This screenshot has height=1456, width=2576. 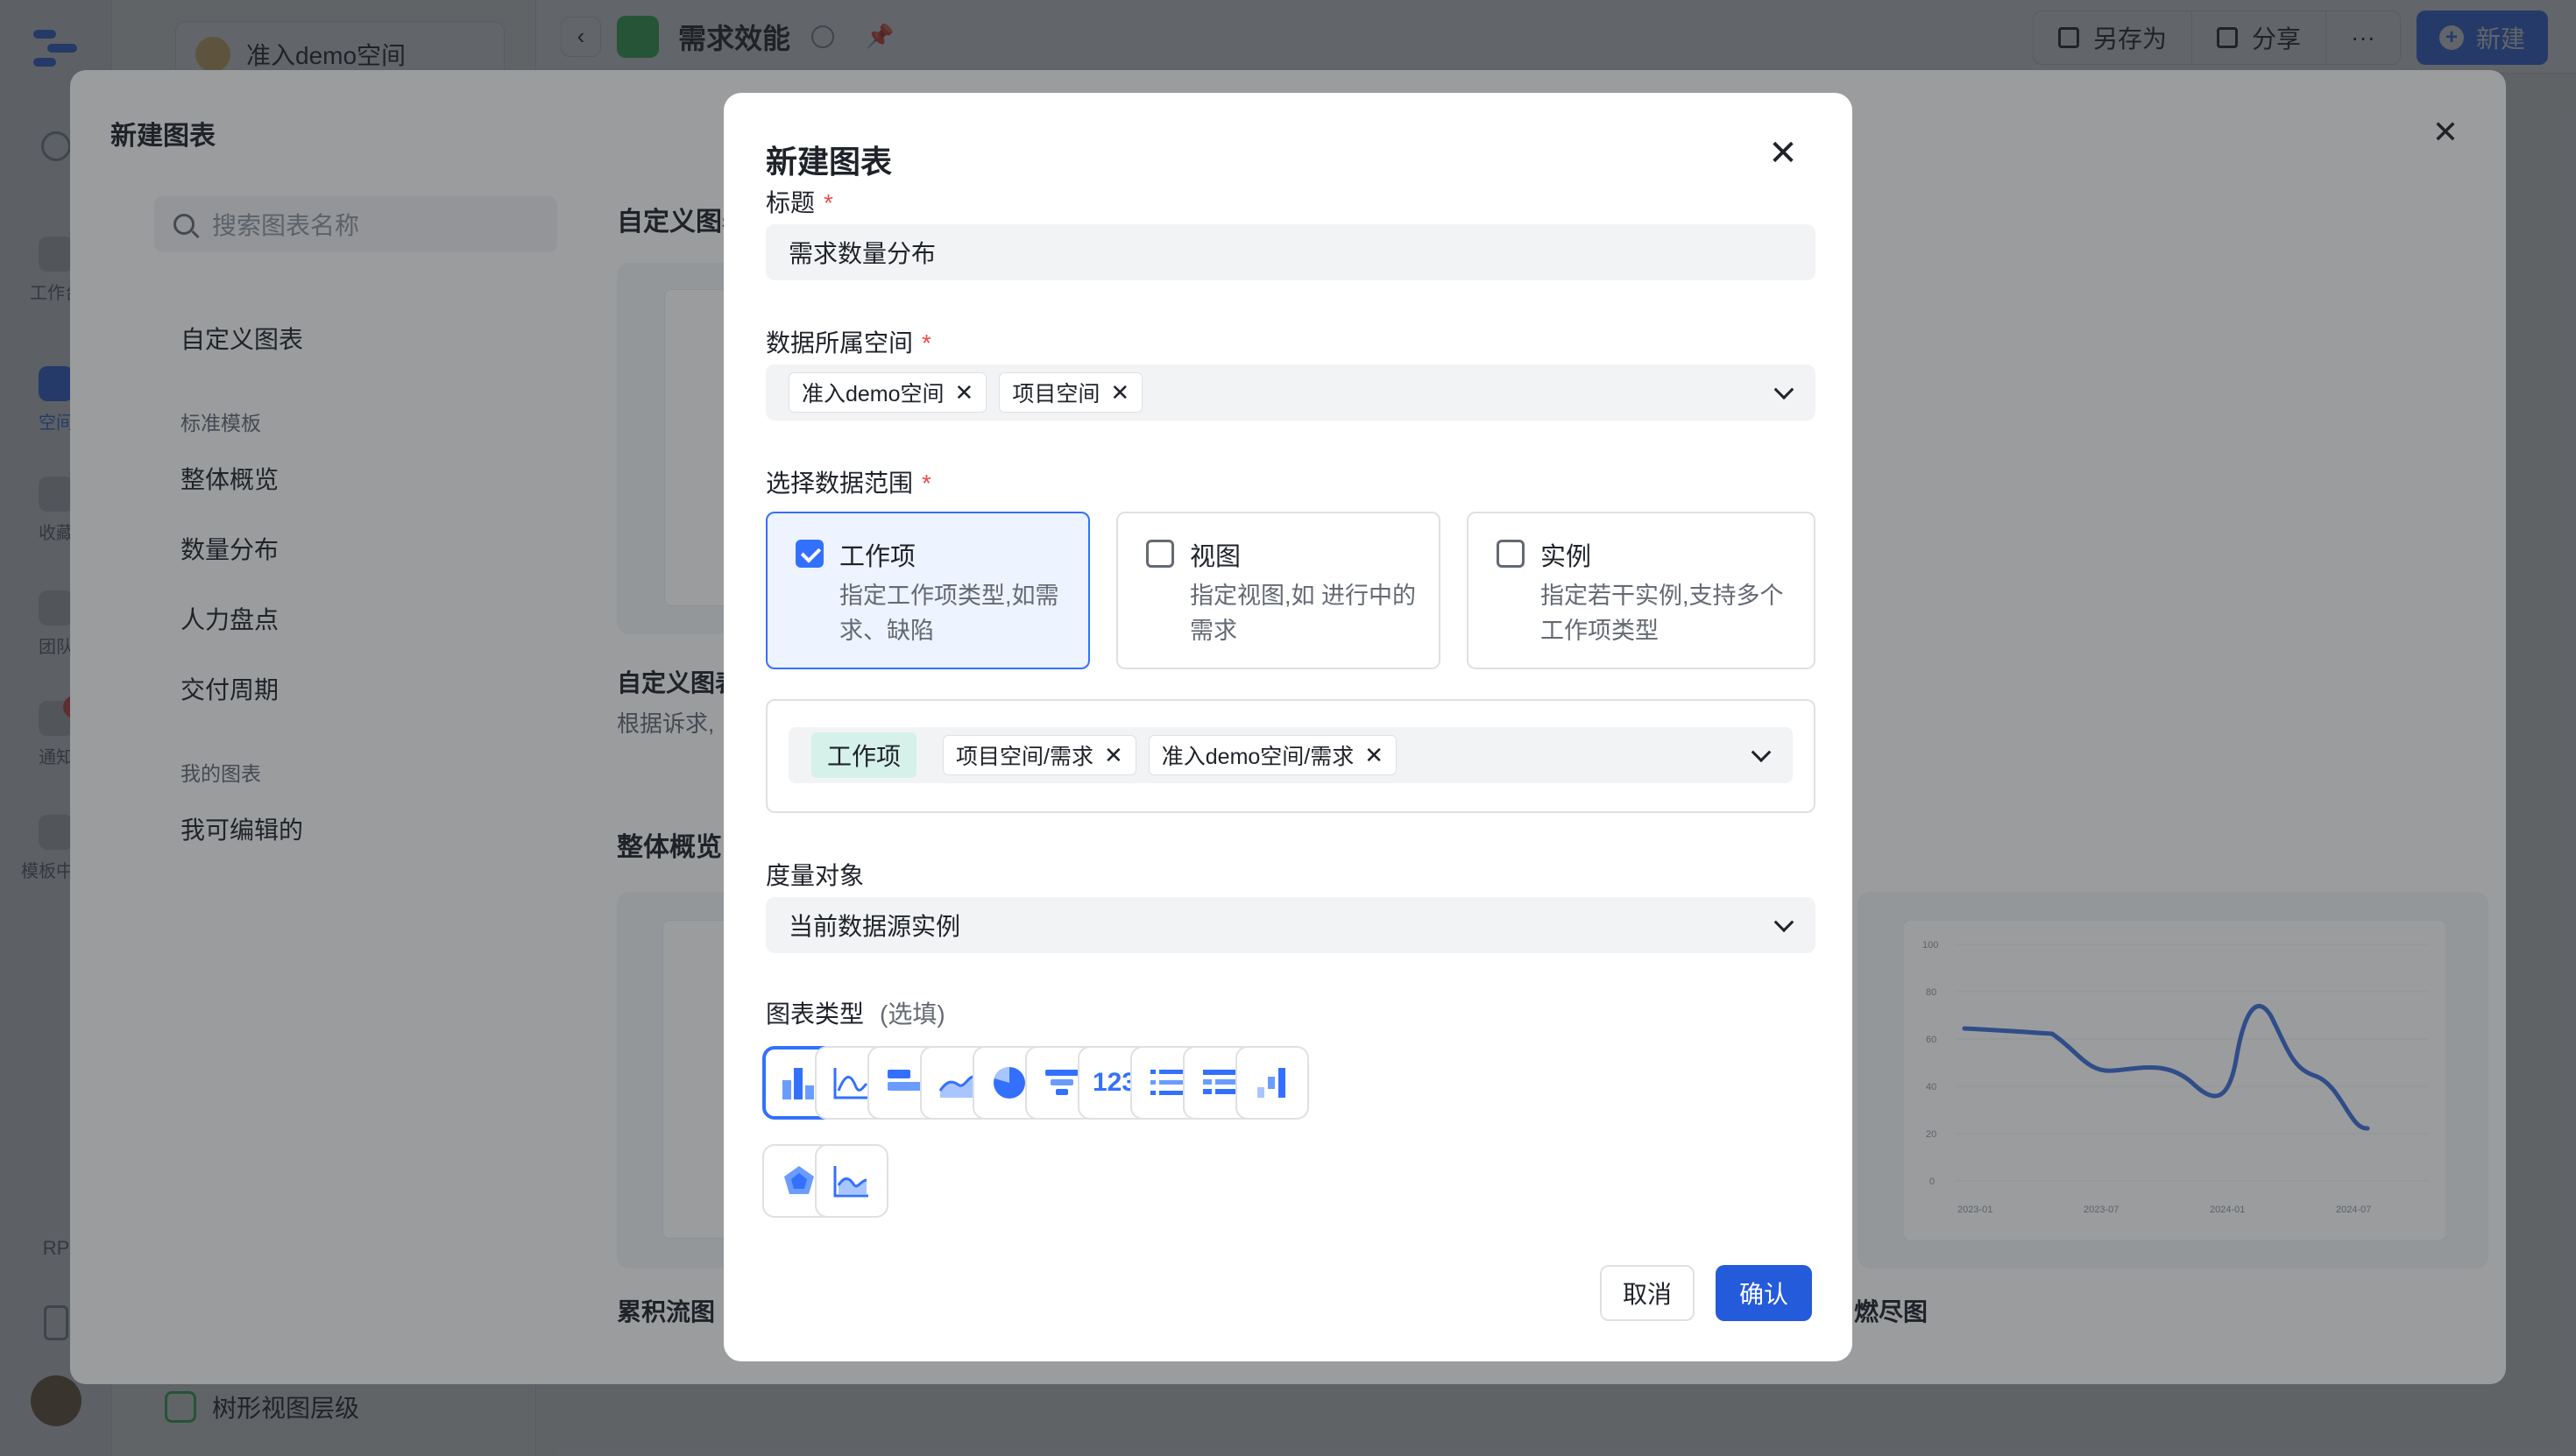 What do you see at coordinates (848, 343) in the screenshot?
I see `space-label: 数据所属空间 *` at bounding box center [848, 343].